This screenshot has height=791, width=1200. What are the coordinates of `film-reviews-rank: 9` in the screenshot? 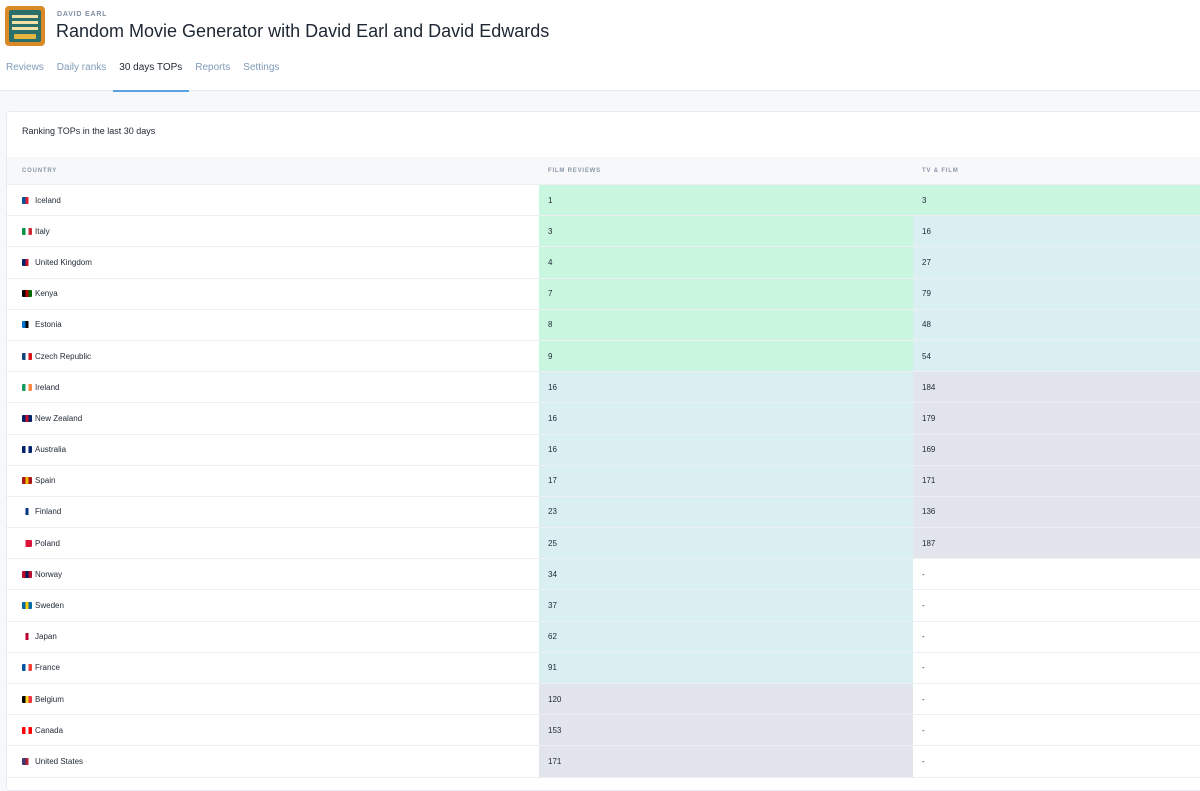 It's located at (726, 356).